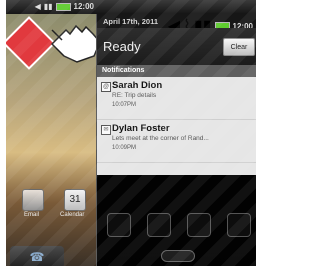 The width and height of the screenshot is (320, 272). Describe the element at coordinates (106, 87) in the screenshot. I see `gmail-icon: @` at that location.